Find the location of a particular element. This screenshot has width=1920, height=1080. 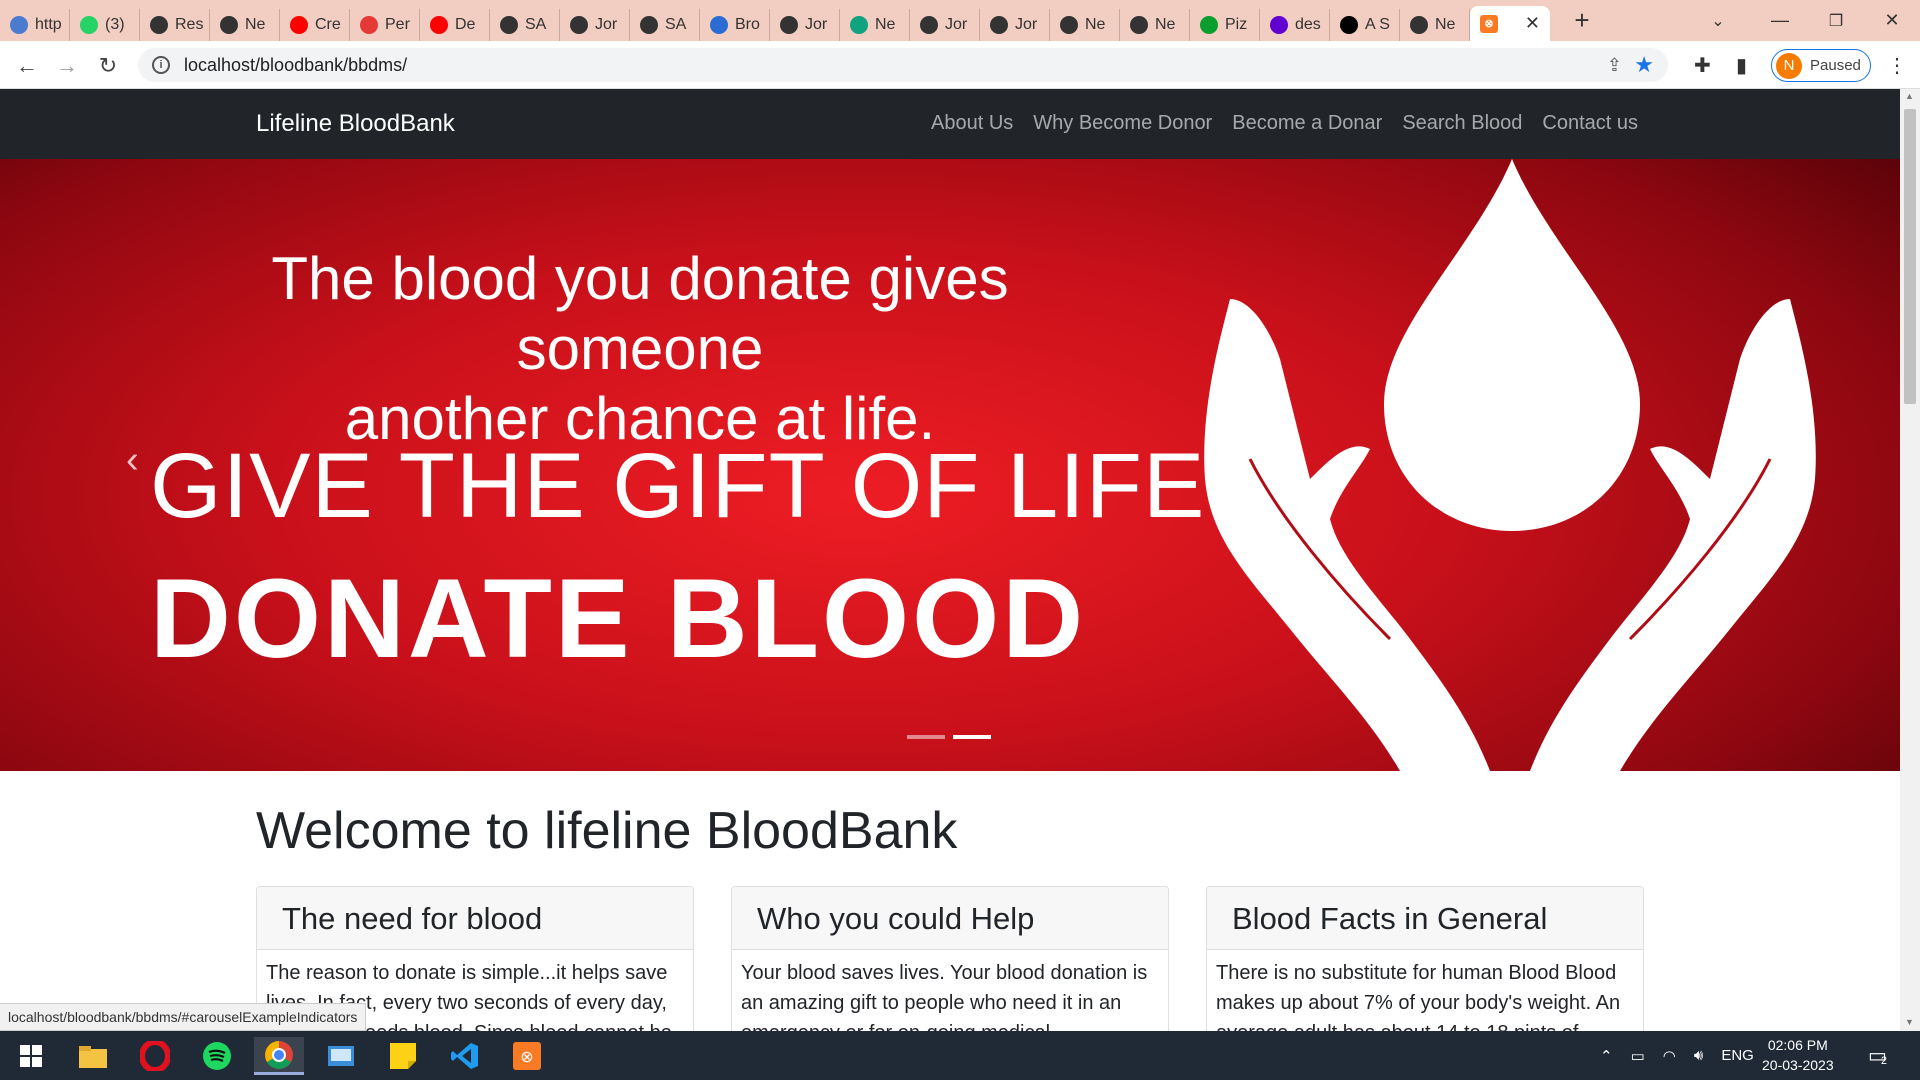

scroll-down-icon: ▼ is located at coordinates (1909, 1022).